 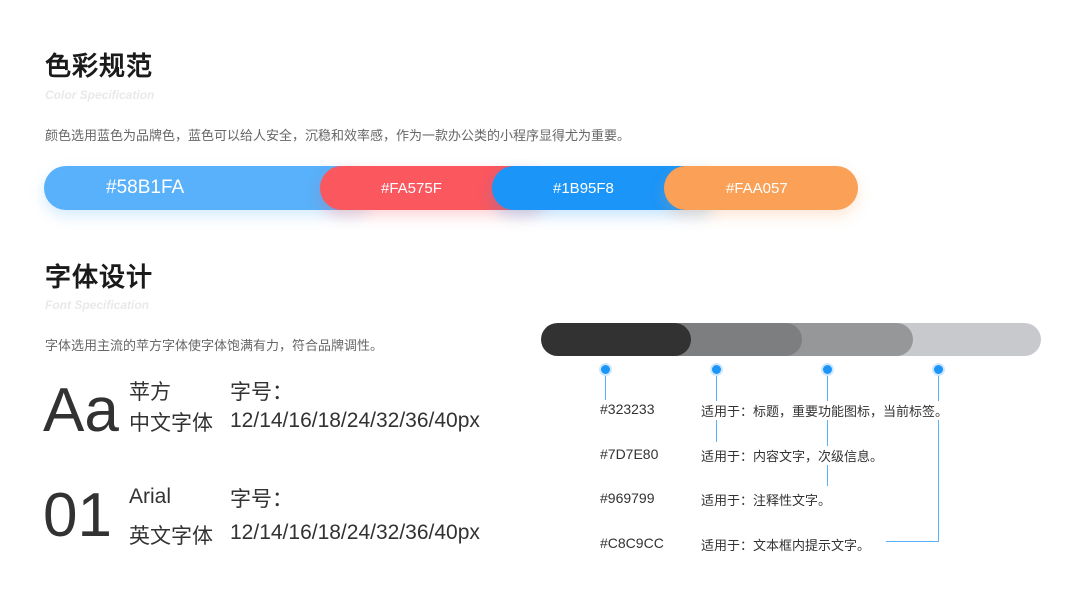 What do you see at coordinates (100, 95) in the screenshot?
I see `color-section-subtitle: Color Specification` at bounding box center [100, 95].